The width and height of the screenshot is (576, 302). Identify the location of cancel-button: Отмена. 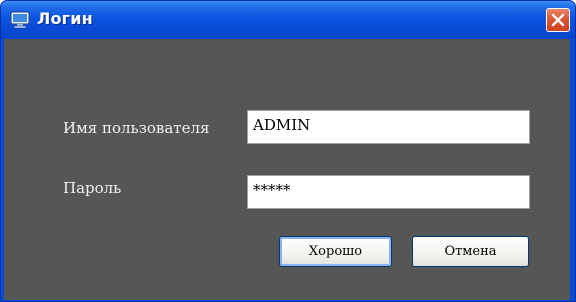
(470, 251).